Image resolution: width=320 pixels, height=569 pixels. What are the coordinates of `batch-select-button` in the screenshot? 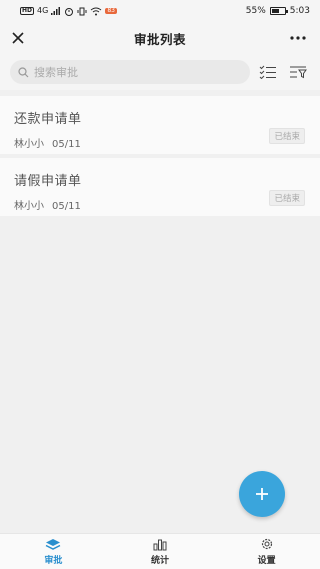 It's located at (268, 72).